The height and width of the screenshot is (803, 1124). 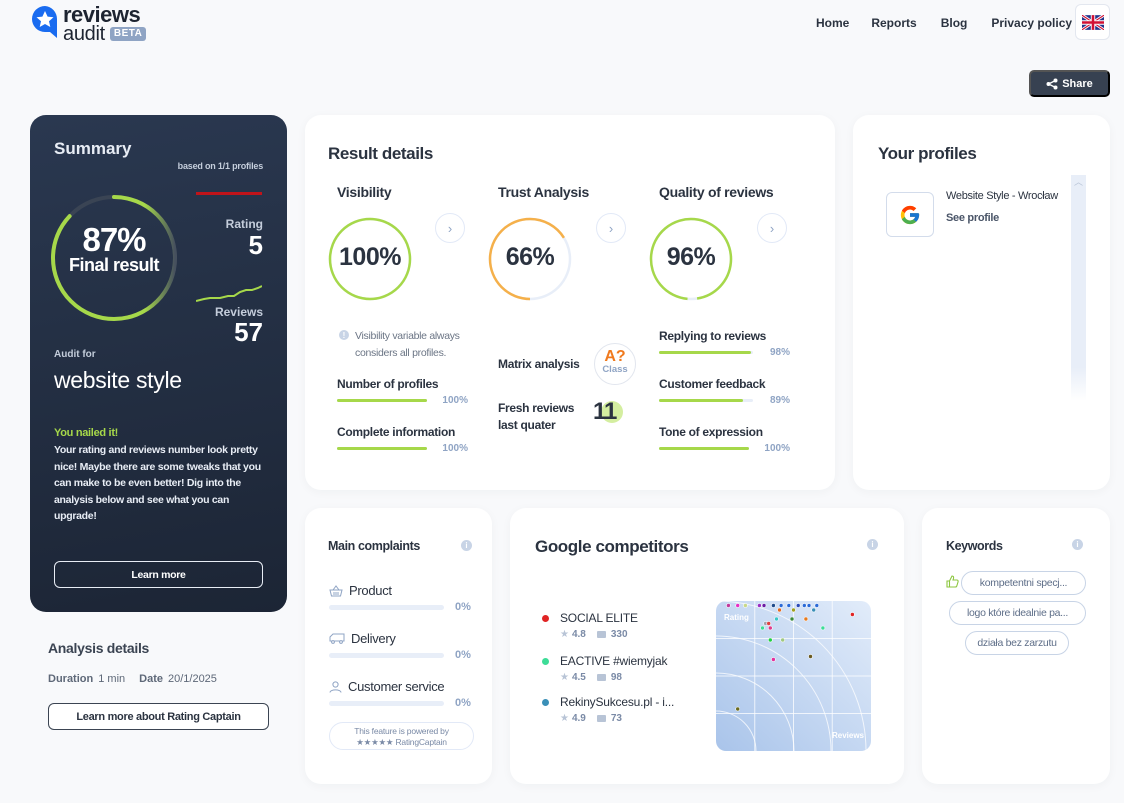 What do you see at coordinates (1069, 83) in the screenshot?
I see `share-button: Share` at bounding box center [1069, 83].